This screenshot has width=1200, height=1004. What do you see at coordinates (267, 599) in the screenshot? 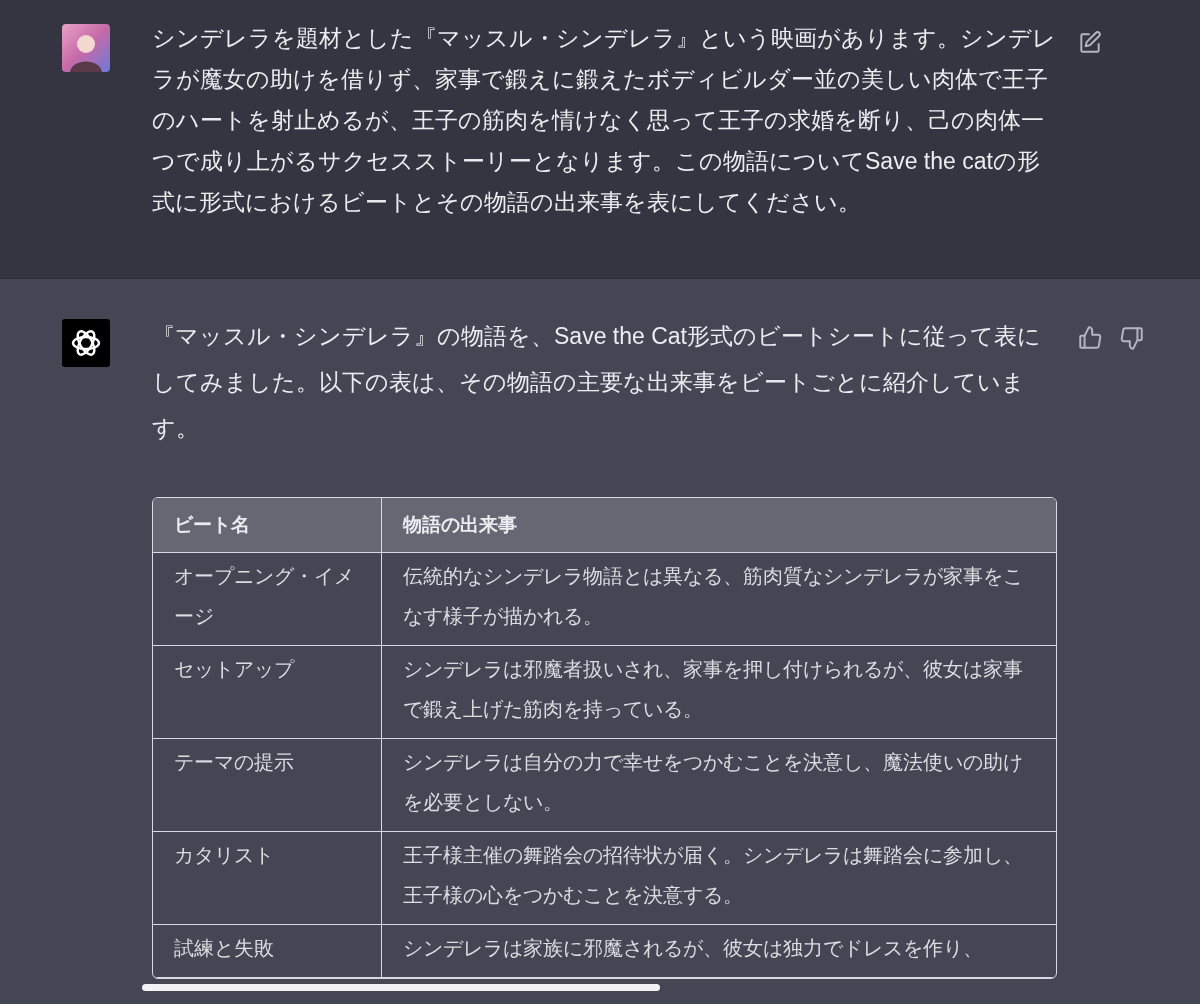
I see `table-cell: オープニング・イメージ` at bounding box center [267, 599].